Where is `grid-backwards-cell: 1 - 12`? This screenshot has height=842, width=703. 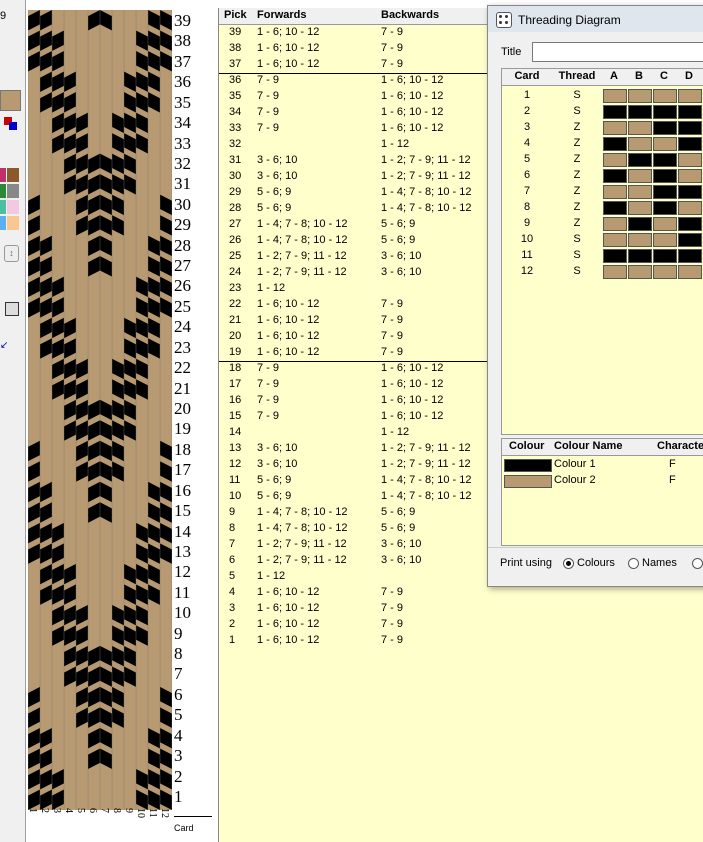 grid-backwards-cell: 1 - 12 is located at coordinates (395, 432).